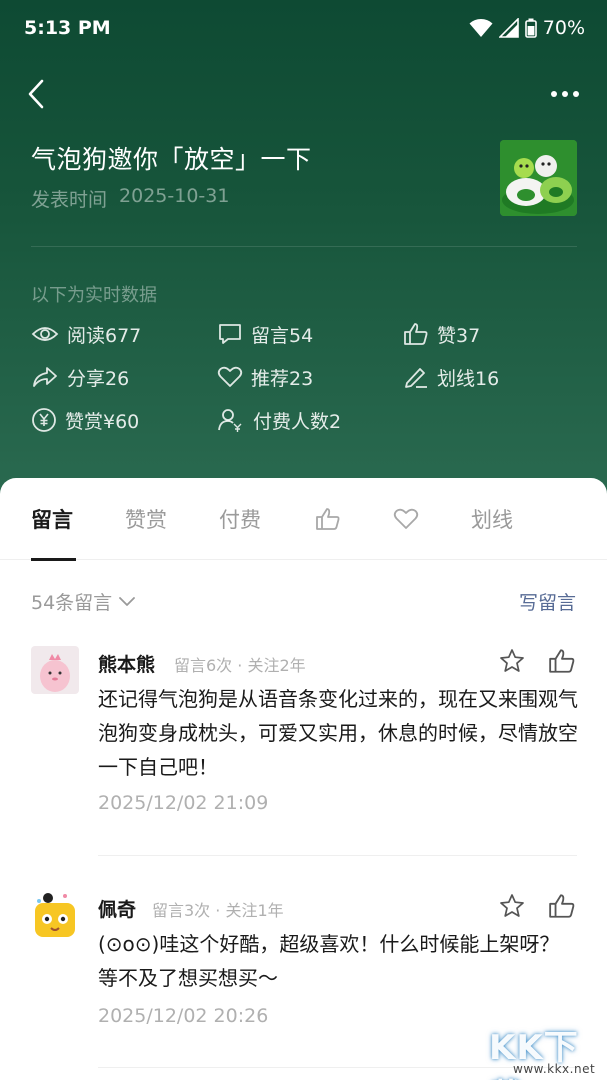  I want to click on tab-tips: 赞赏, so click(146, 519).